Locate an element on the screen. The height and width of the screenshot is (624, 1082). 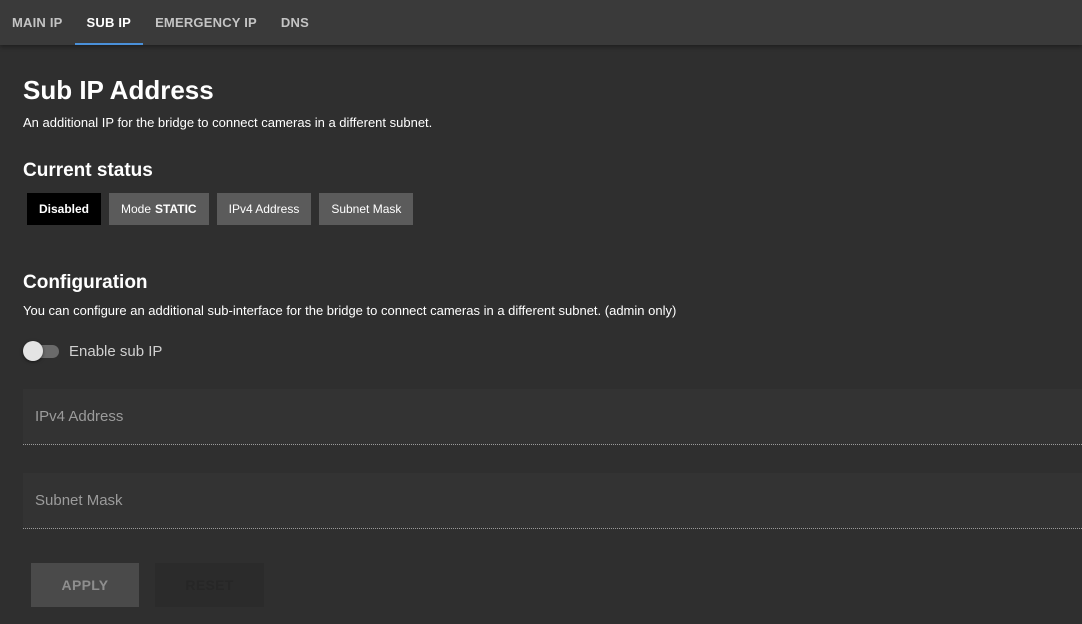
ipv4-address-field is located at coordinates (552, 417).